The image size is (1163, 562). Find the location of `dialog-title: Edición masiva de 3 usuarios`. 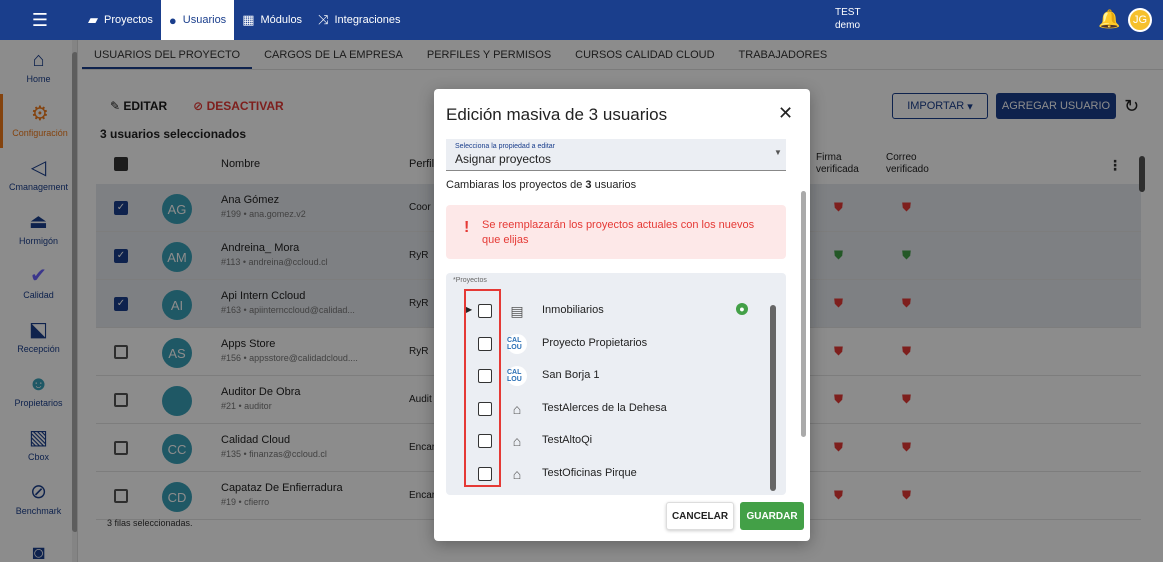

dialog-title: Edición masiva de 3 usuarios is located at coordinates (557, 114).